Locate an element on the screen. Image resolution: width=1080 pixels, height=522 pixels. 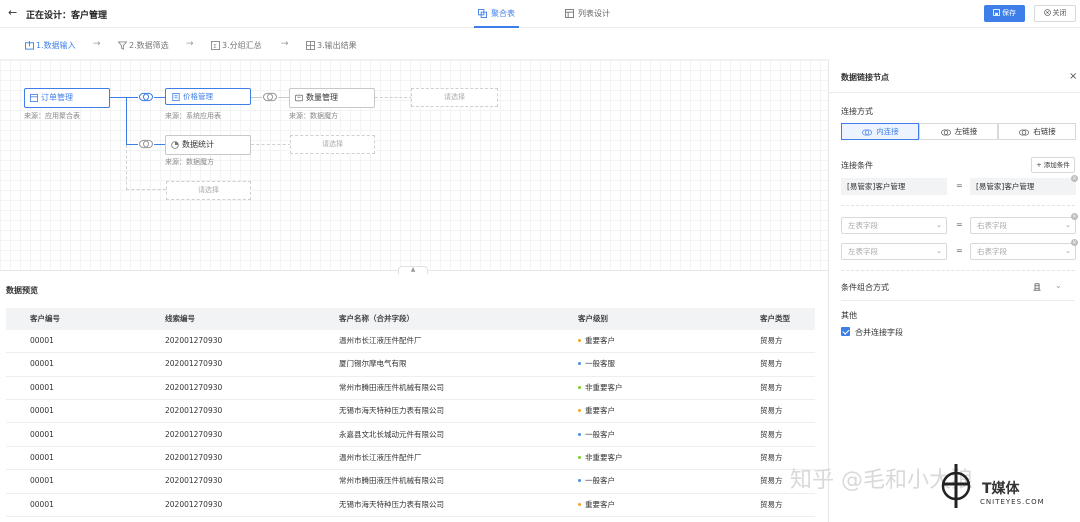
table-row: 00001 202001270930 温州市长江液压件配件厂 重要客户 贸易方 is located at coordinates (410, 342).